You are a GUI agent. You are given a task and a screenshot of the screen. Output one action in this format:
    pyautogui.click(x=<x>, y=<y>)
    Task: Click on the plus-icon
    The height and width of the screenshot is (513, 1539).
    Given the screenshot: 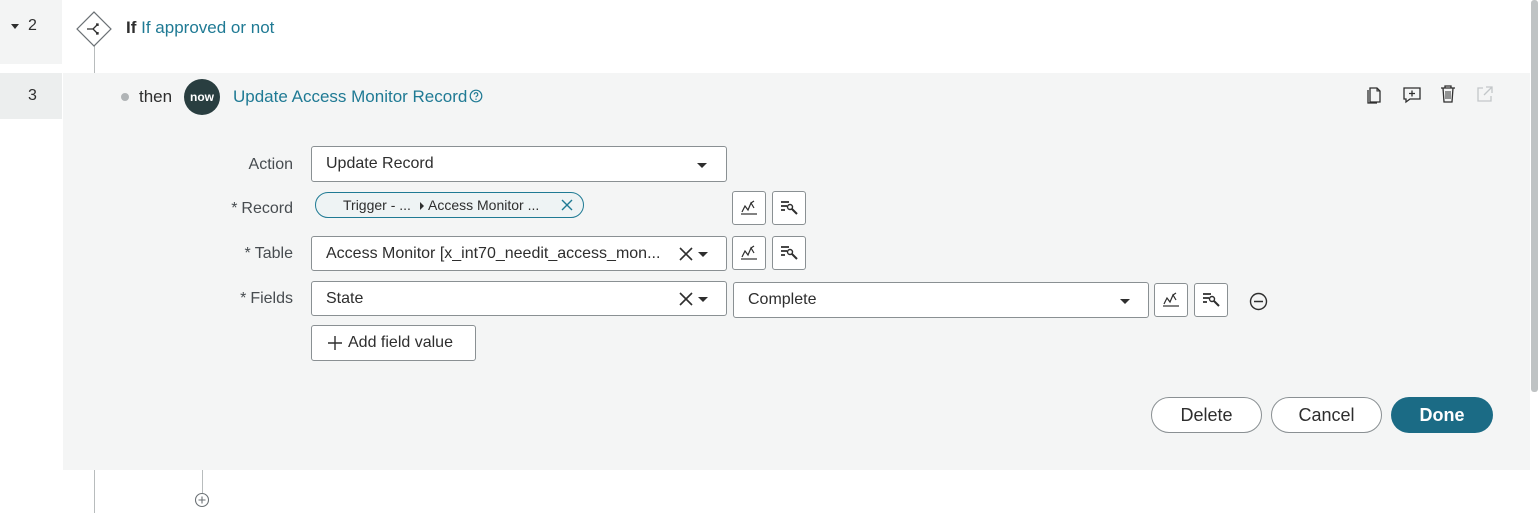 What is the action you would take?
    pyautogui.click(x=335, y=343)
    